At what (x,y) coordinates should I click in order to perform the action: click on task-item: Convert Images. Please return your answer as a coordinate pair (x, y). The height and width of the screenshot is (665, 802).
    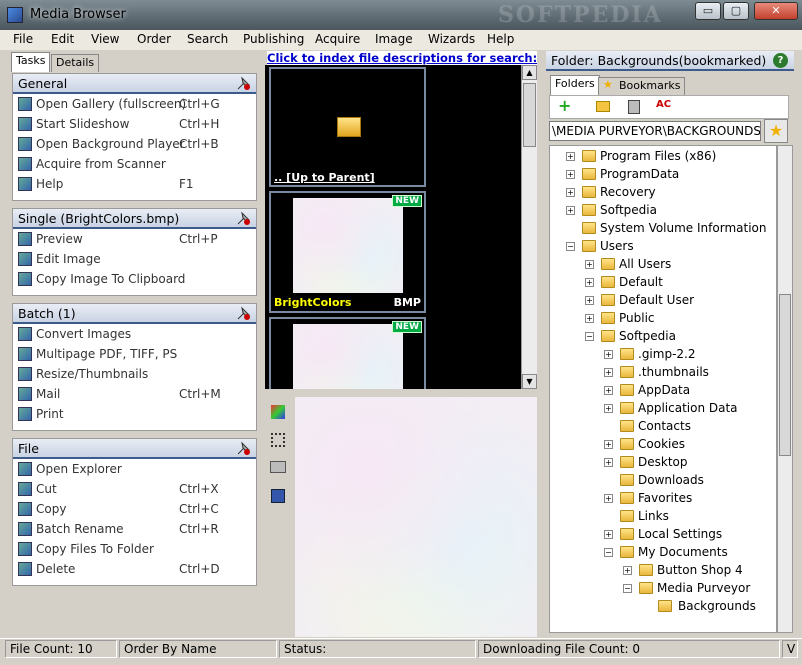
    Looking at the image, I should click on (134, 334).